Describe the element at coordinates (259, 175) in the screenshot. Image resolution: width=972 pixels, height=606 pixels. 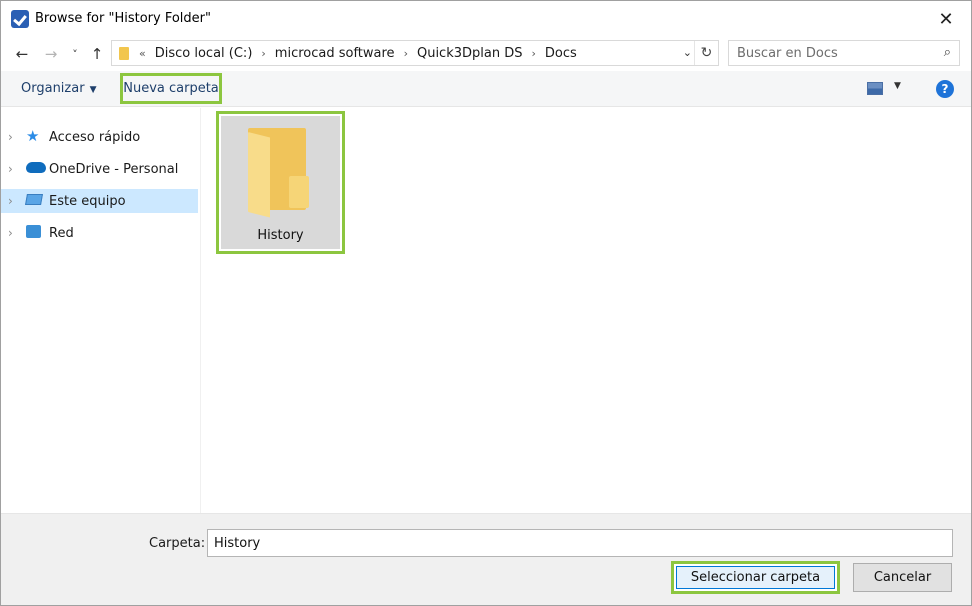
I see `folder-front-panel` at that location.